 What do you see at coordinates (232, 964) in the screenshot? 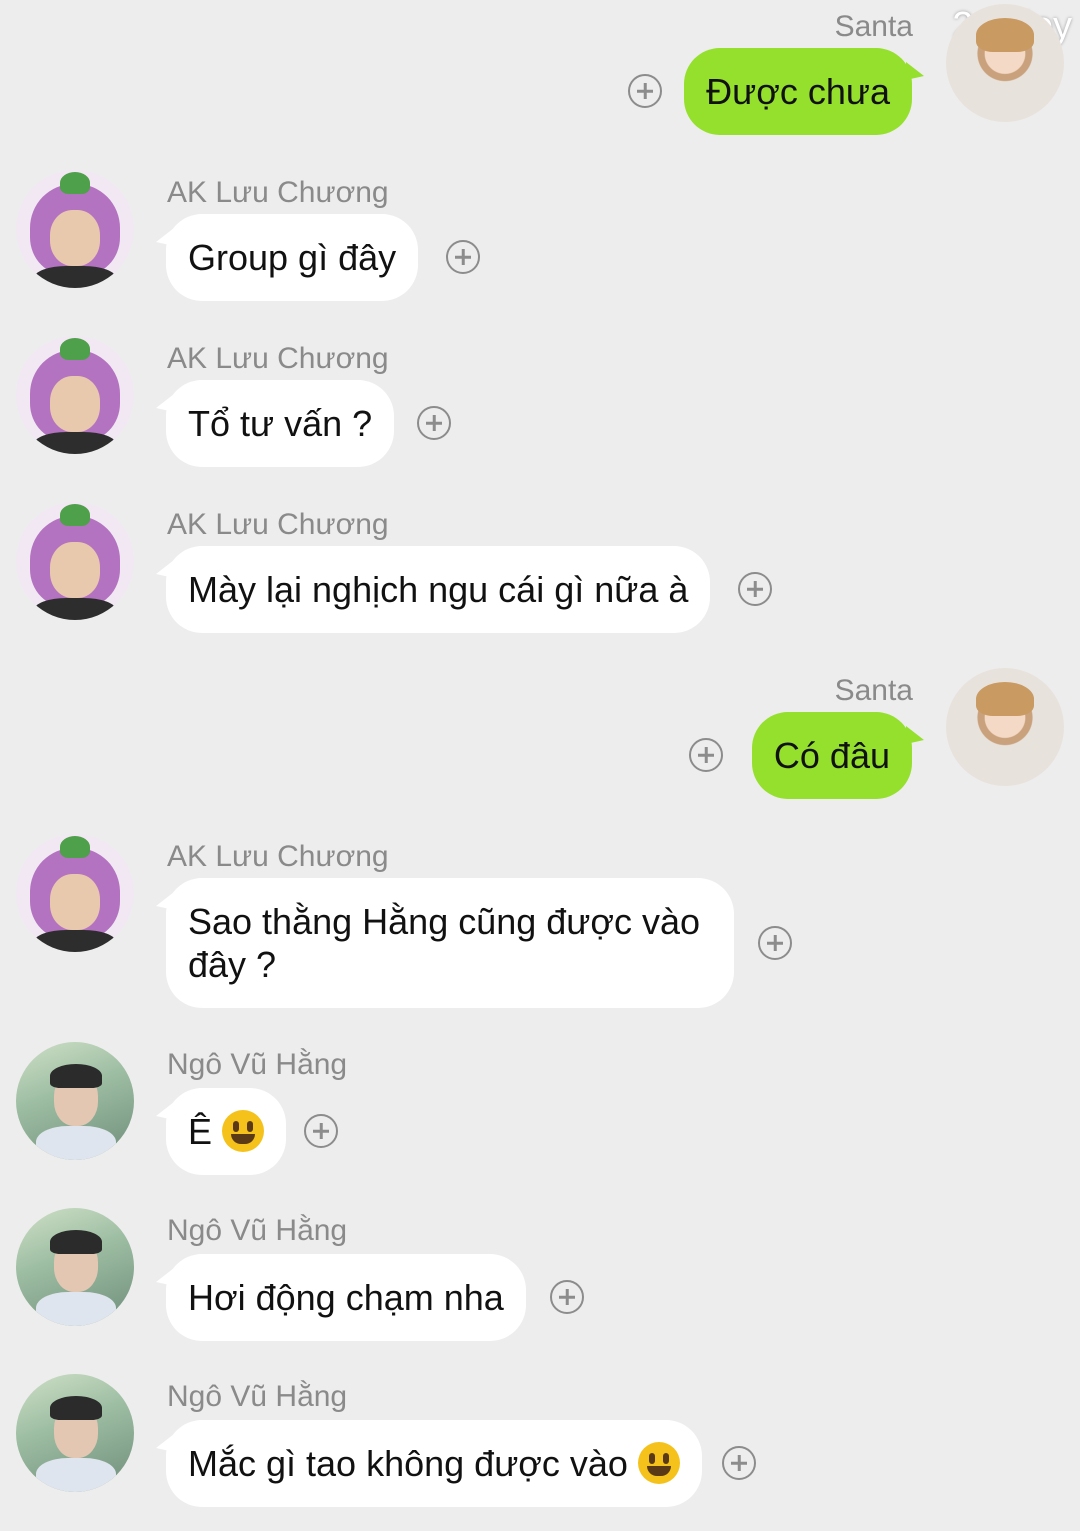
I see `message-text-line: đây ?` at bounding box center [232, 964].